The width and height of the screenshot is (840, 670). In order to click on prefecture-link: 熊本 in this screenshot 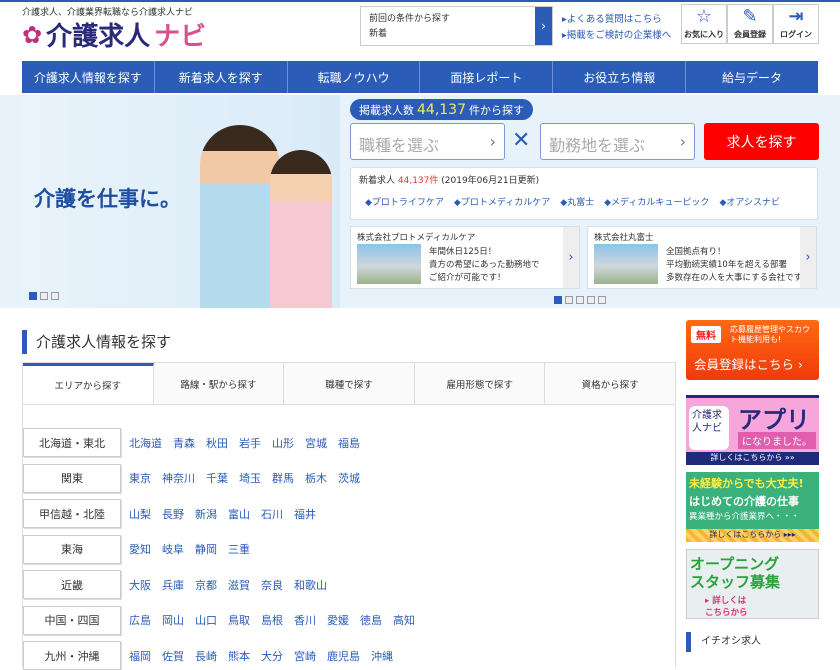, I will do `click(239, 656)`.